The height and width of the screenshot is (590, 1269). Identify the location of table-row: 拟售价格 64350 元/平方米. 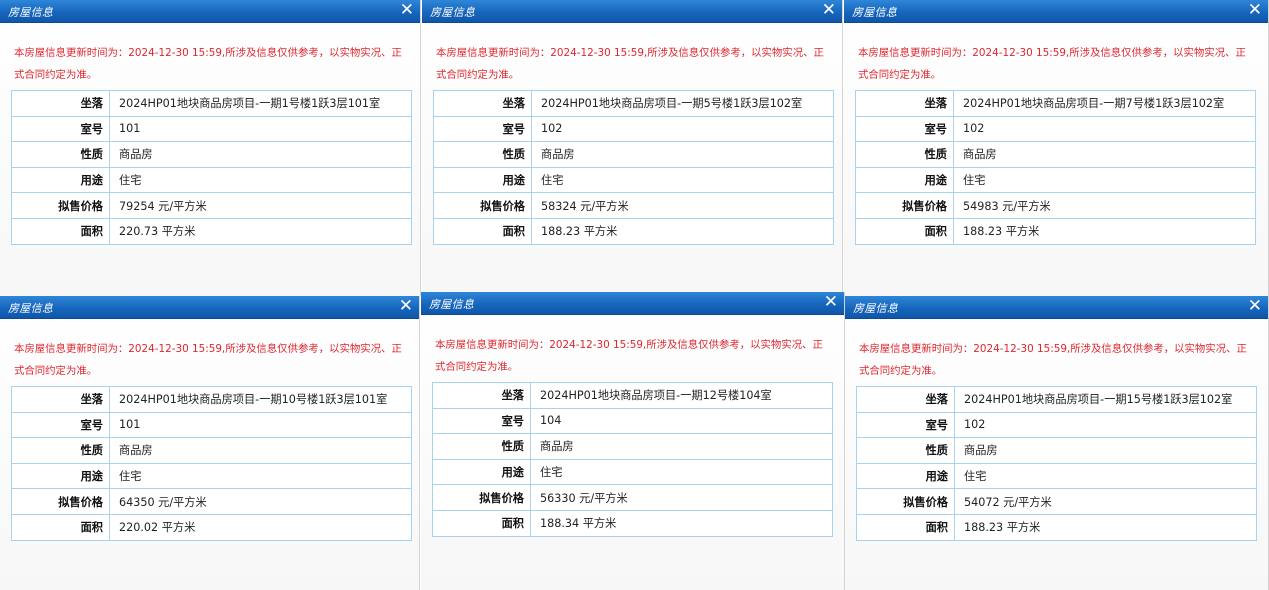
(211, 501).